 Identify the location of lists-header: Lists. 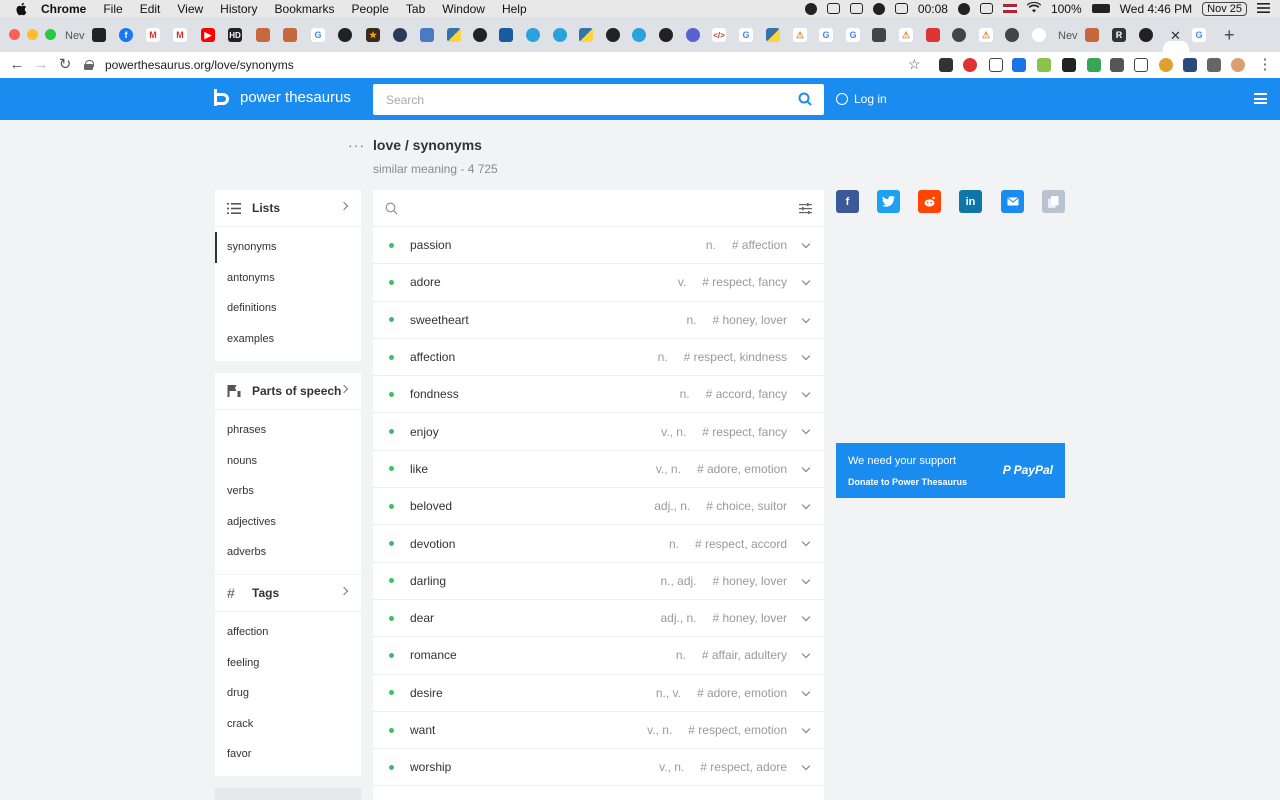
(288, 208).